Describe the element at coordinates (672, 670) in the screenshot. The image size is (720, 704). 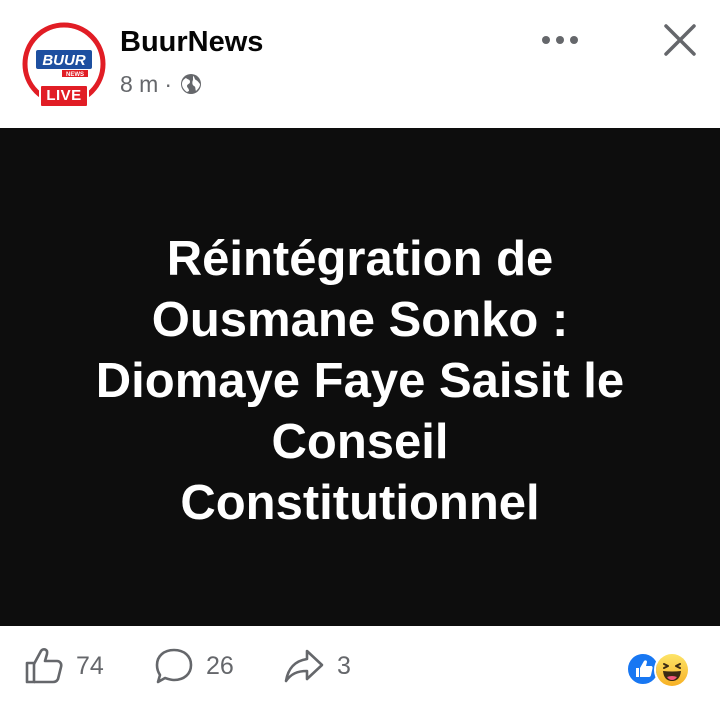
I see `haha-reaction-icon` at that location.